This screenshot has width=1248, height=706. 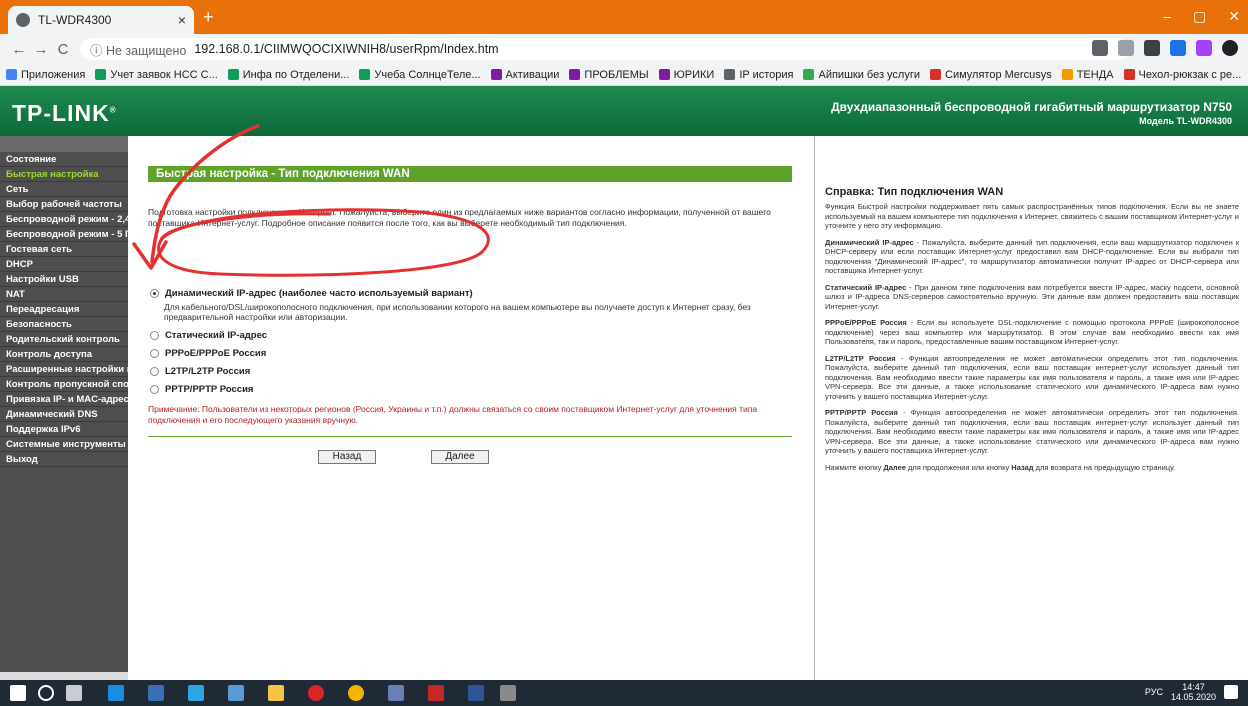 I want to click on option-static-ip: Статический IP-адрес, so click(x=208, y=335).